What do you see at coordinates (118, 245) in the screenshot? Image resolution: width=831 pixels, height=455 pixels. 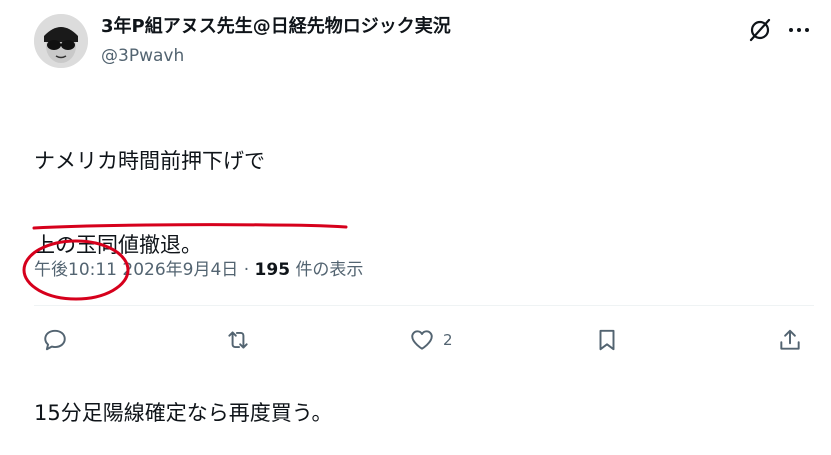 I see `post-body-line: 上の玉同値撤退。` at bounding box center [118, 245].